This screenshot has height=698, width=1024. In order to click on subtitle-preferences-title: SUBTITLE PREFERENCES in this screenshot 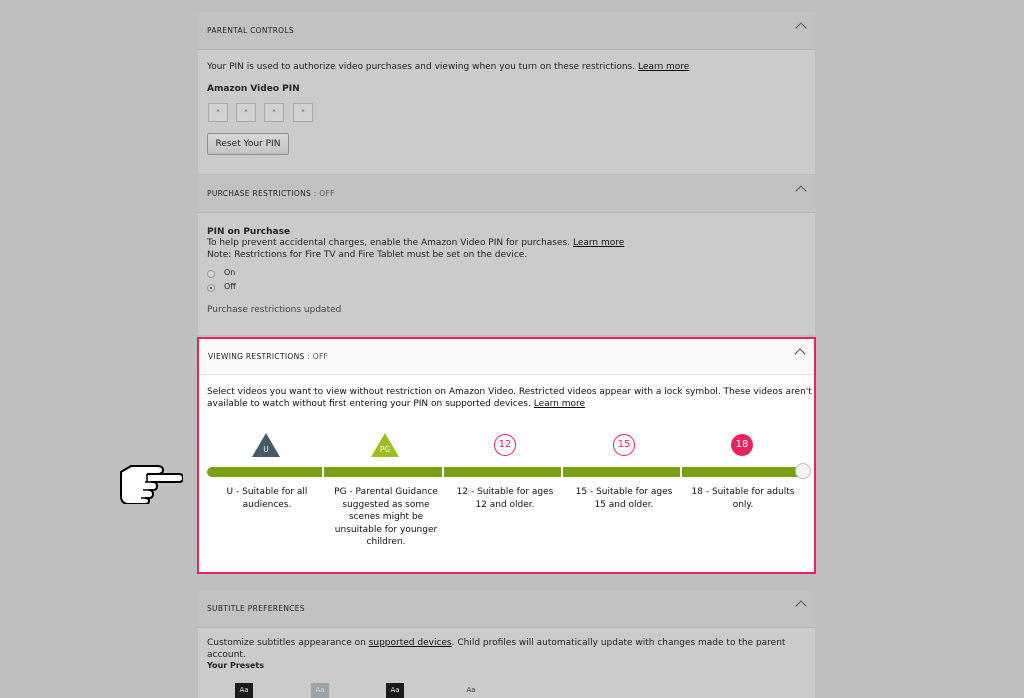, I will do `click(256, 608)`.